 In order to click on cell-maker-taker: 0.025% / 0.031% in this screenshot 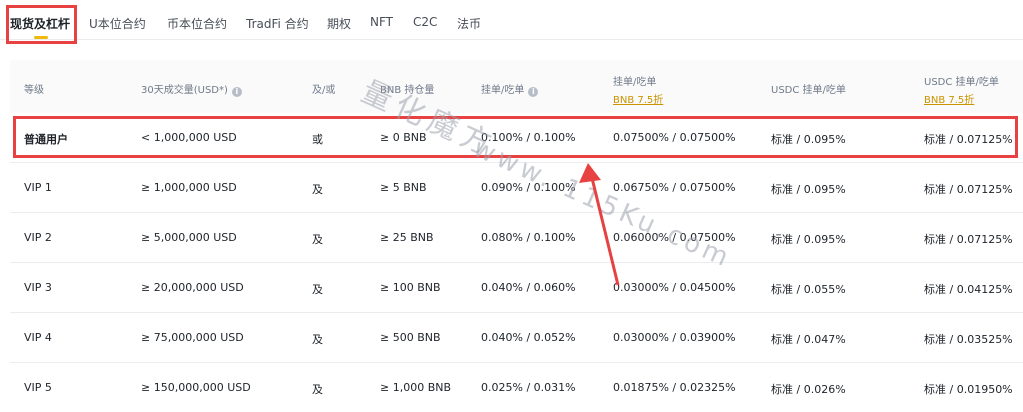, I will do `click(528, 387)`.